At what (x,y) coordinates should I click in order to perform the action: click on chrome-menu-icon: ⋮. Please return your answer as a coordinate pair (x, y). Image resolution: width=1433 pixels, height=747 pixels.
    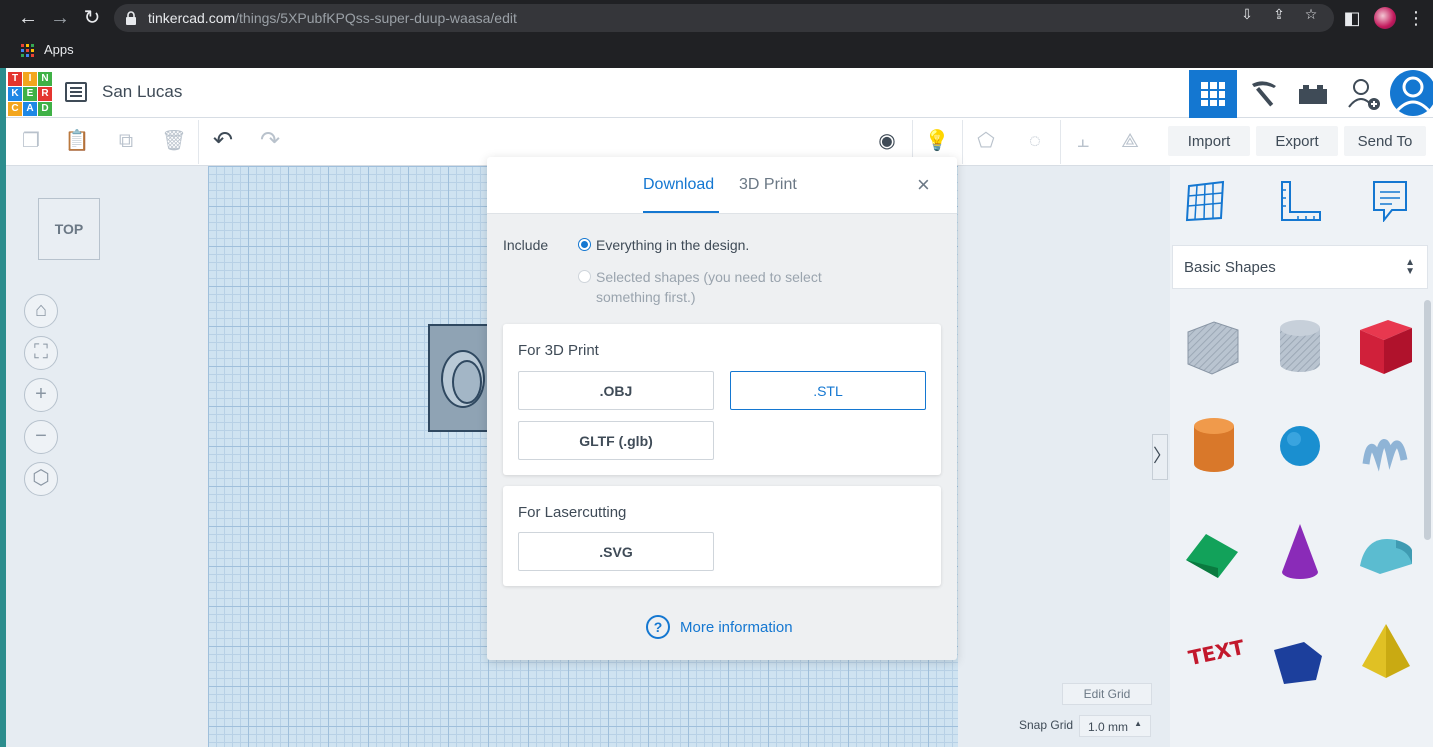
    Looking at the image, I should click on (1416, 18).